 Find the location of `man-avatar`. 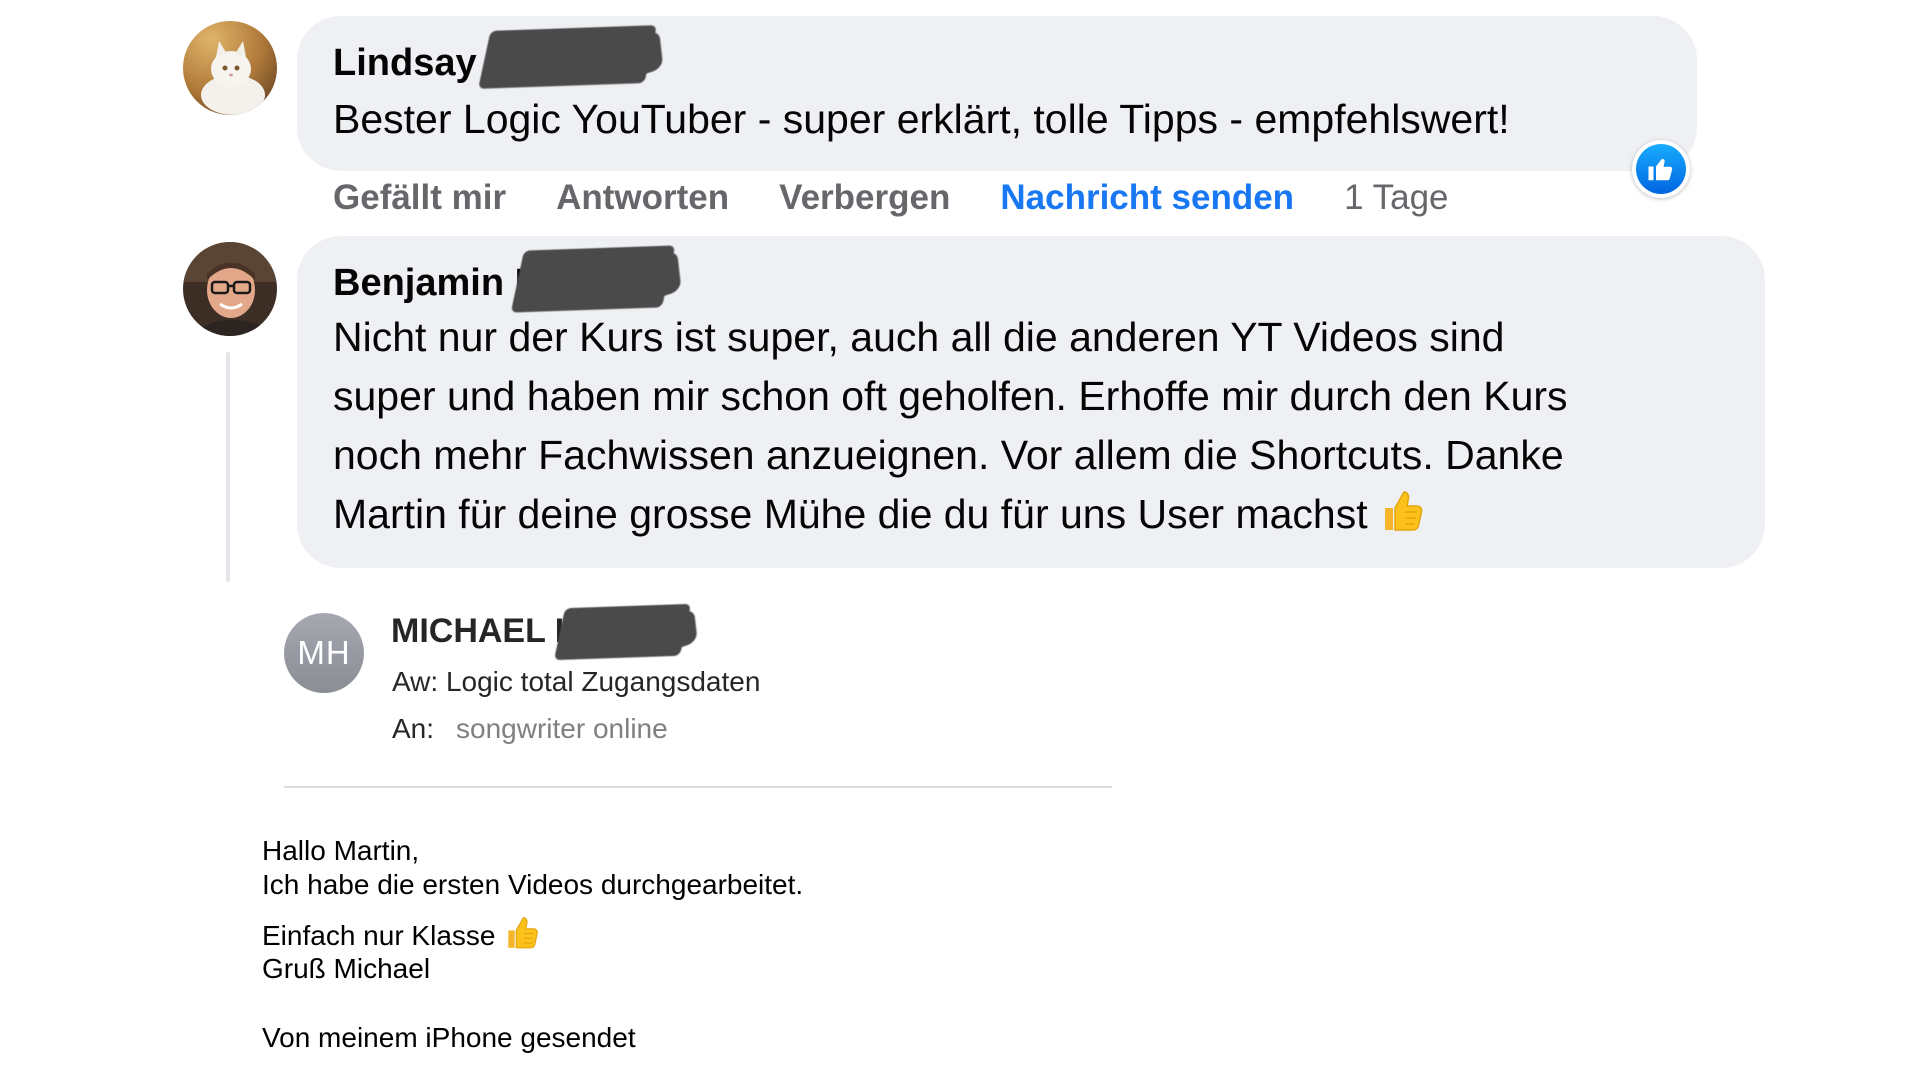

man-avatar is located at coordinates (230, 289).